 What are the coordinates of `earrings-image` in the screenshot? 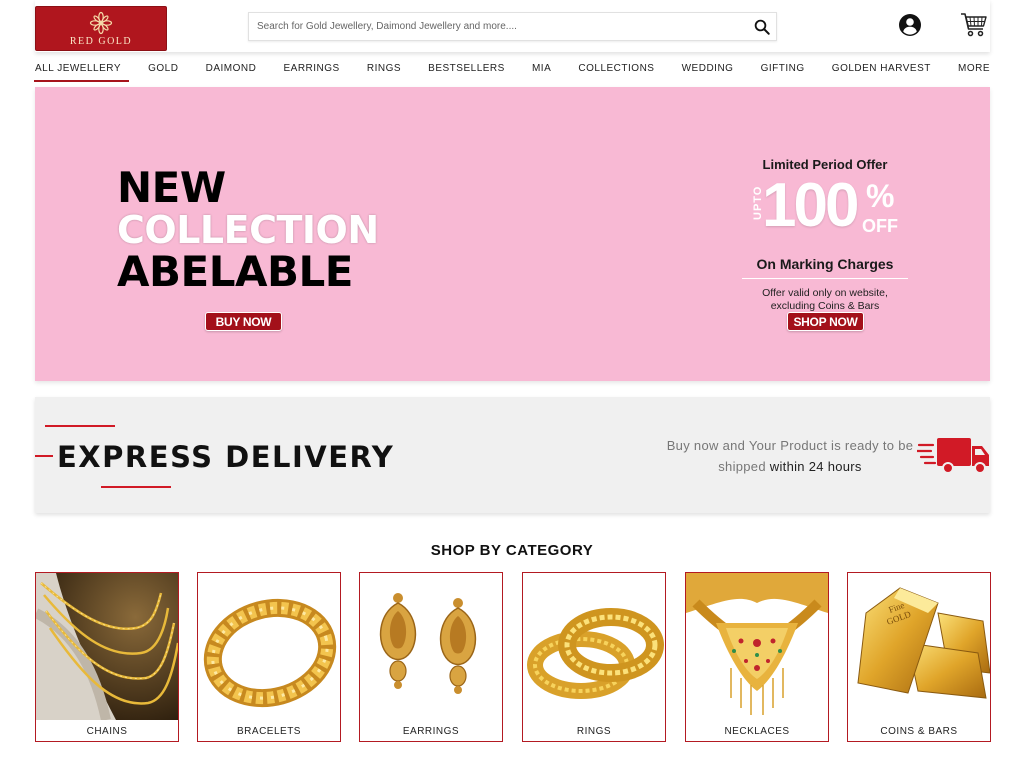 It's located at (431, 646).